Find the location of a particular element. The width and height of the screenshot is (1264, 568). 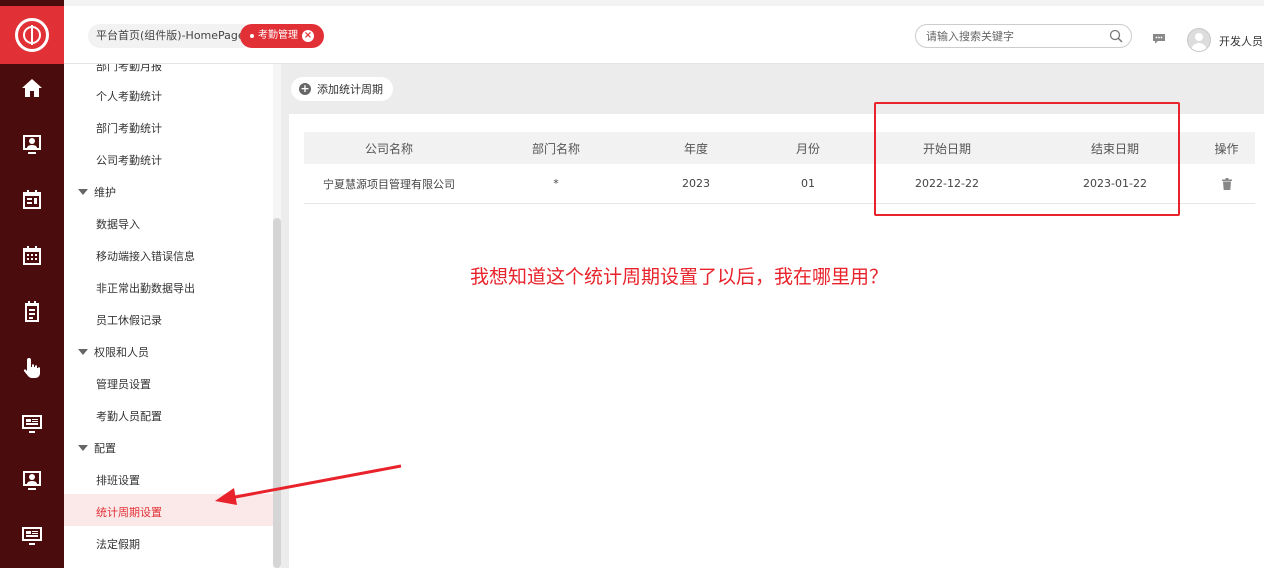

tab-attendance: 考勤管理 × is located at coordinates (282, 36).